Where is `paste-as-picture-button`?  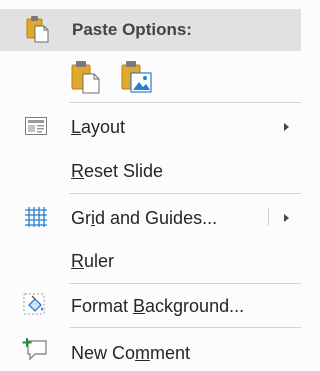 paste-as-picture-button is located at coordinates (137, 79).